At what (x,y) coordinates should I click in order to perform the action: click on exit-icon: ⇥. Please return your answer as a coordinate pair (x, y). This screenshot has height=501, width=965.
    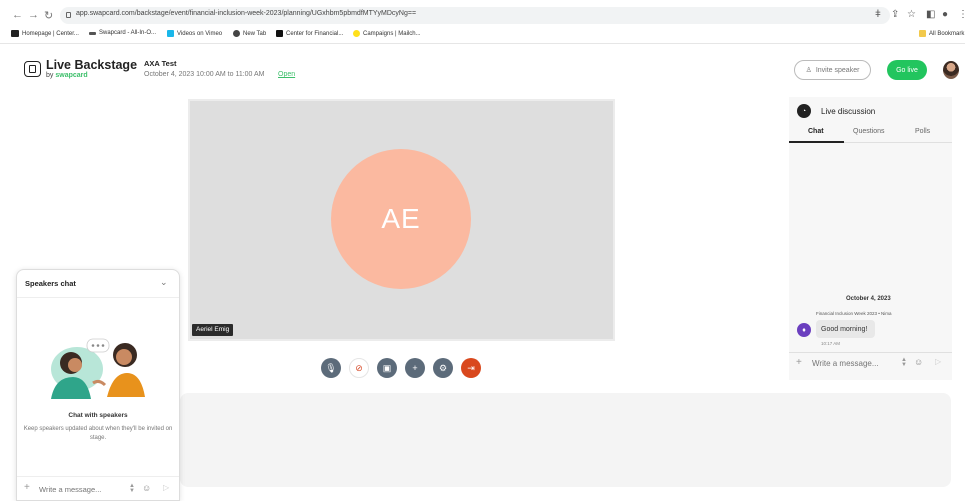
    Looking at the image, I should click on (471, 367).